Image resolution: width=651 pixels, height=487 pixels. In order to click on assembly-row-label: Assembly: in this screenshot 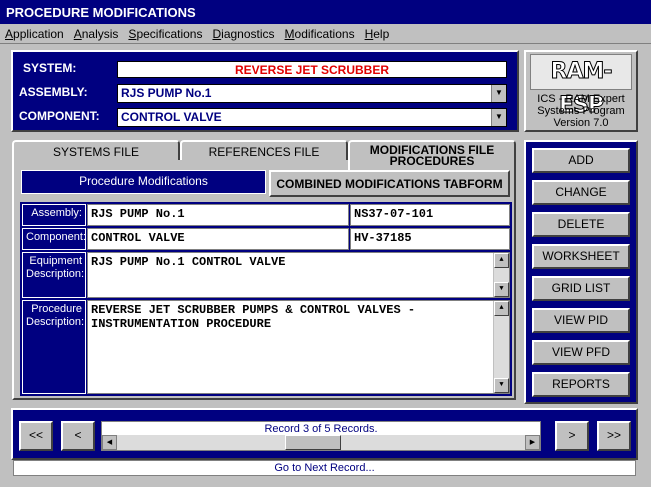, I will do `click(54, 215)`.